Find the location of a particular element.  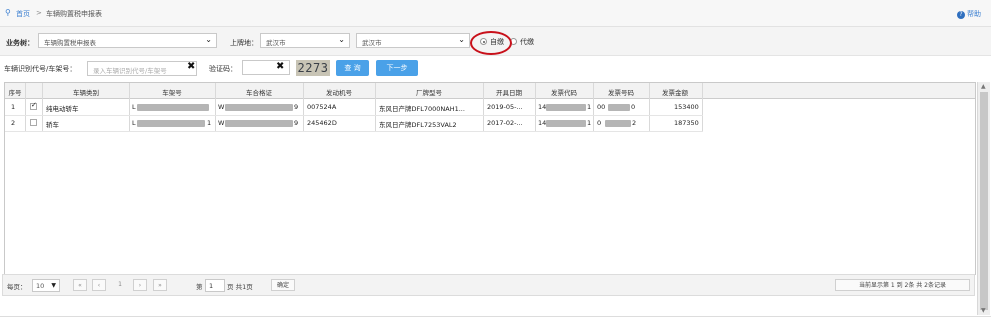

header-engine-no: 发动机号 is located at coordinates (339, 93).